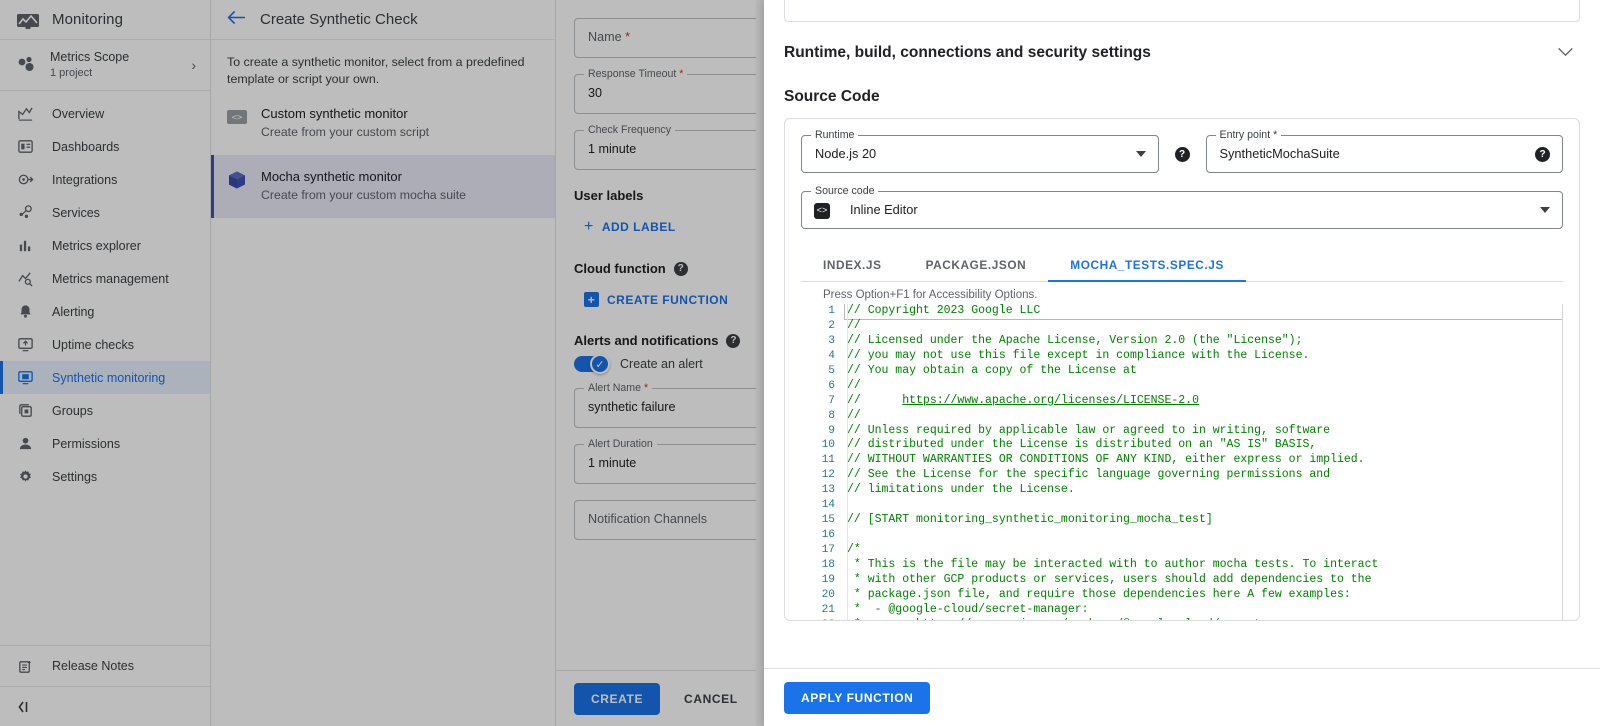  Describe the element at coordinates (617, 698) in the screenshot. I see `create-button: CREATE` at that location.